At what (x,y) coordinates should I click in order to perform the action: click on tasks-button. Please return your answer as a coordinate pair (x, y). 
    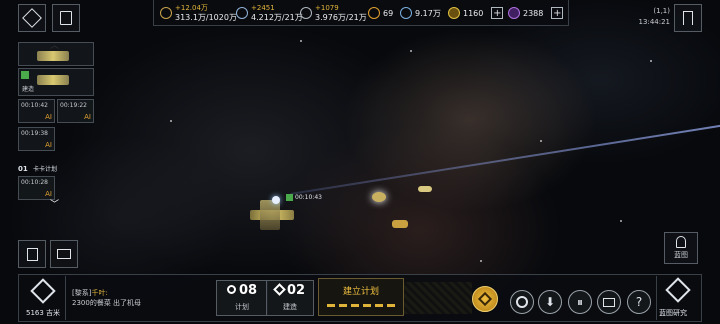
    Looking at the image, I should click on (66, 18).